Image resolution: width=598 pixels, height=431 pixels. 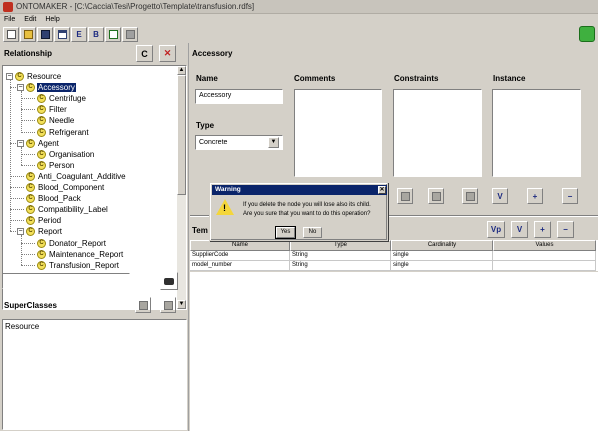 I want to click on scroll-thumb, so click(x=181, y=135).